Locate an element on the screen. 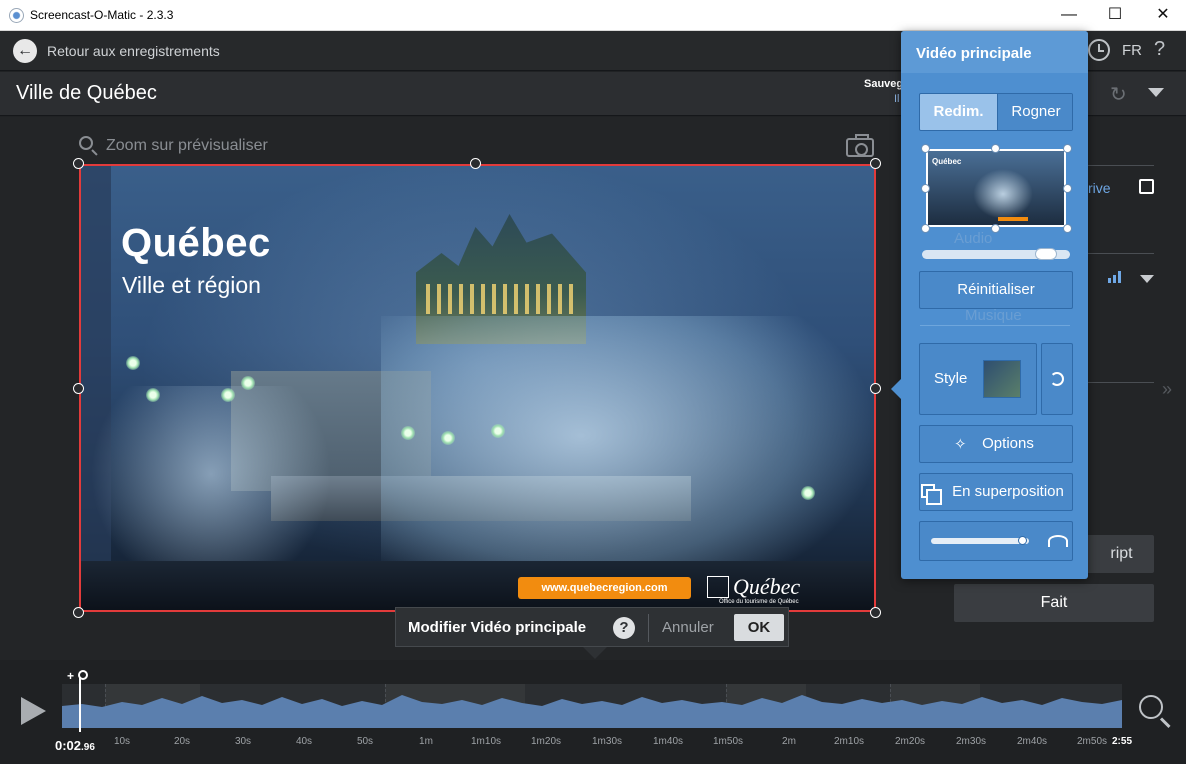 Image resolution: width=1186 pixels, height=764 pixels. project-title: Ville de Québec is located at coordinates (86, 93).